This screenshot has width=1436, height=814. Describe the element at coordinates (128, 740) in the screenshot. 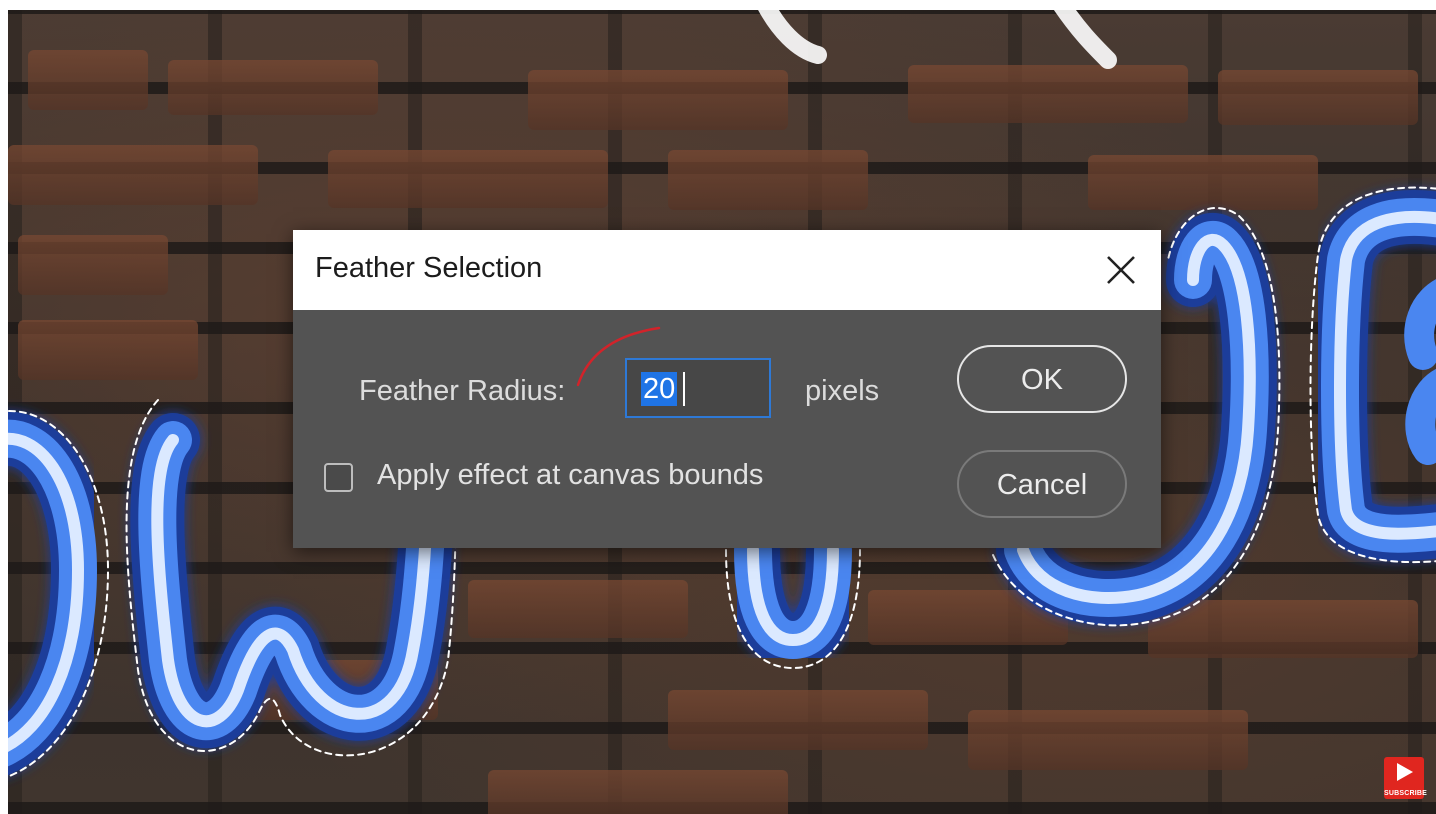

I see `channel-watermark` at that location.